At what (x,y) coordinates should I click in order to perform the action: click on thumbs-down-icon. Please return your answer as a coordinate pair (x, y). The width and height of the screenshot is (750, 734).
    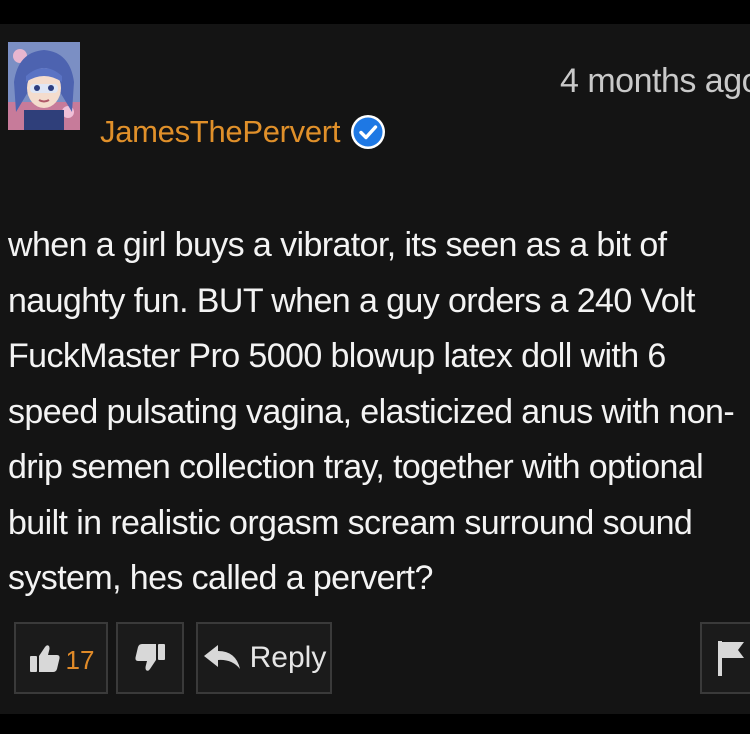
    Looking at the image, I should click on (150, 658).